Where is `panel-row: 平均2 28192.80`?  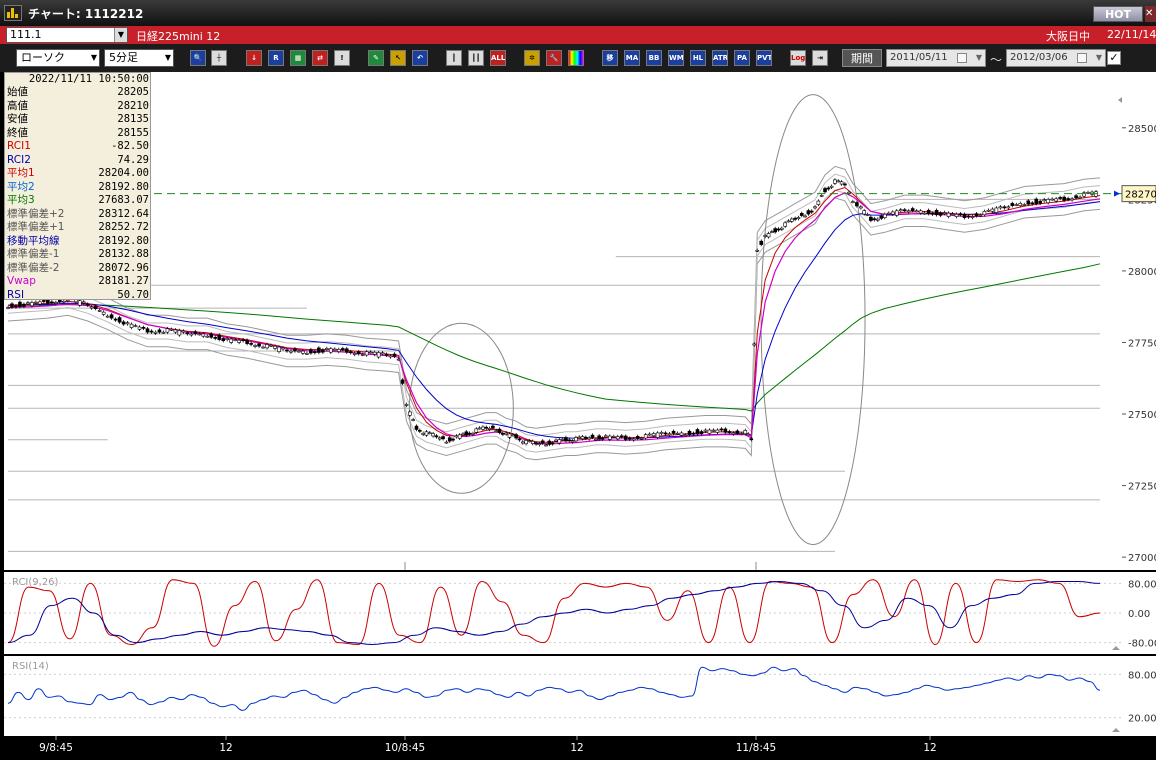 panel-row: 平均2 28192.80 is located at coordinates (78, 188).